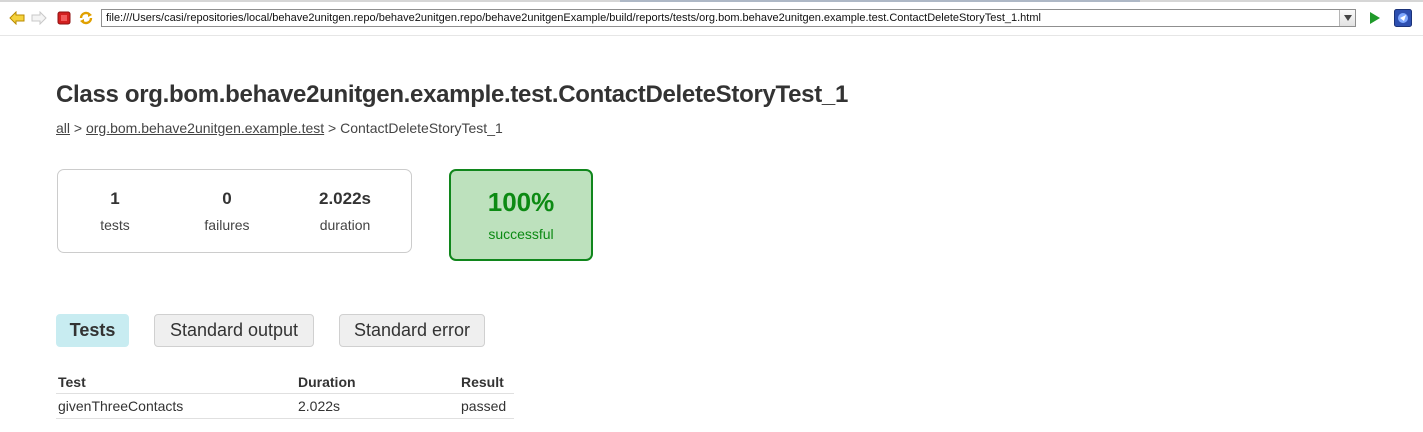 Image resolution: width=1423 pixels, height=432 pixels. What do you see at coordinates (227, 225) in the screenshot?
I see `failures-label: failures` at bounding box center [227, 225].